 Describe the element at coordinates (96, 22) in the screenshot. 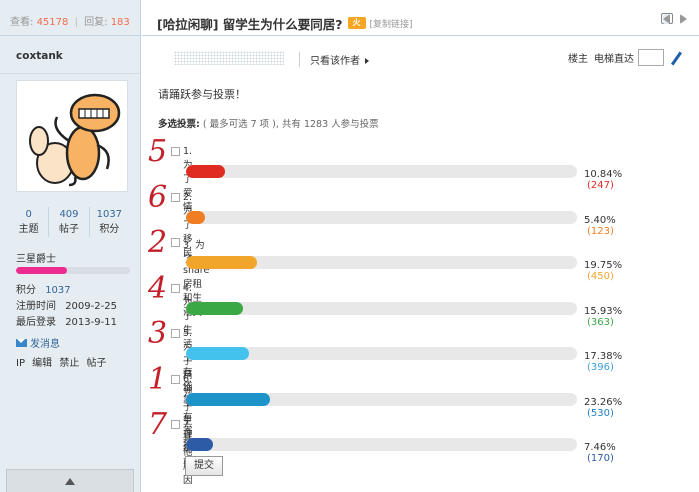

I see `replies-label: 回复:` at that location.